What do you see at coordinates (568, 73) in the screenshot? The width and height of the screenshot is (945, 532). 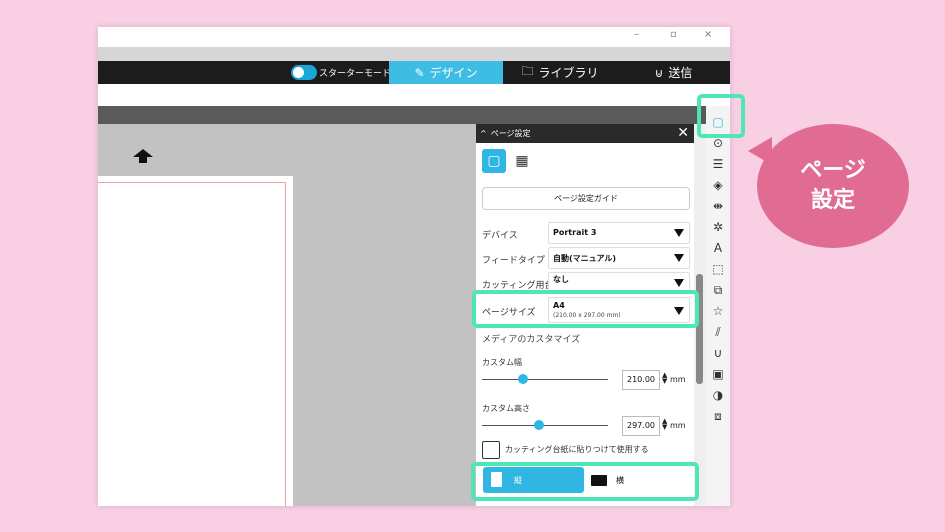 I see `tab-library-label: ライブラリ` at bounding box center [568, 73].